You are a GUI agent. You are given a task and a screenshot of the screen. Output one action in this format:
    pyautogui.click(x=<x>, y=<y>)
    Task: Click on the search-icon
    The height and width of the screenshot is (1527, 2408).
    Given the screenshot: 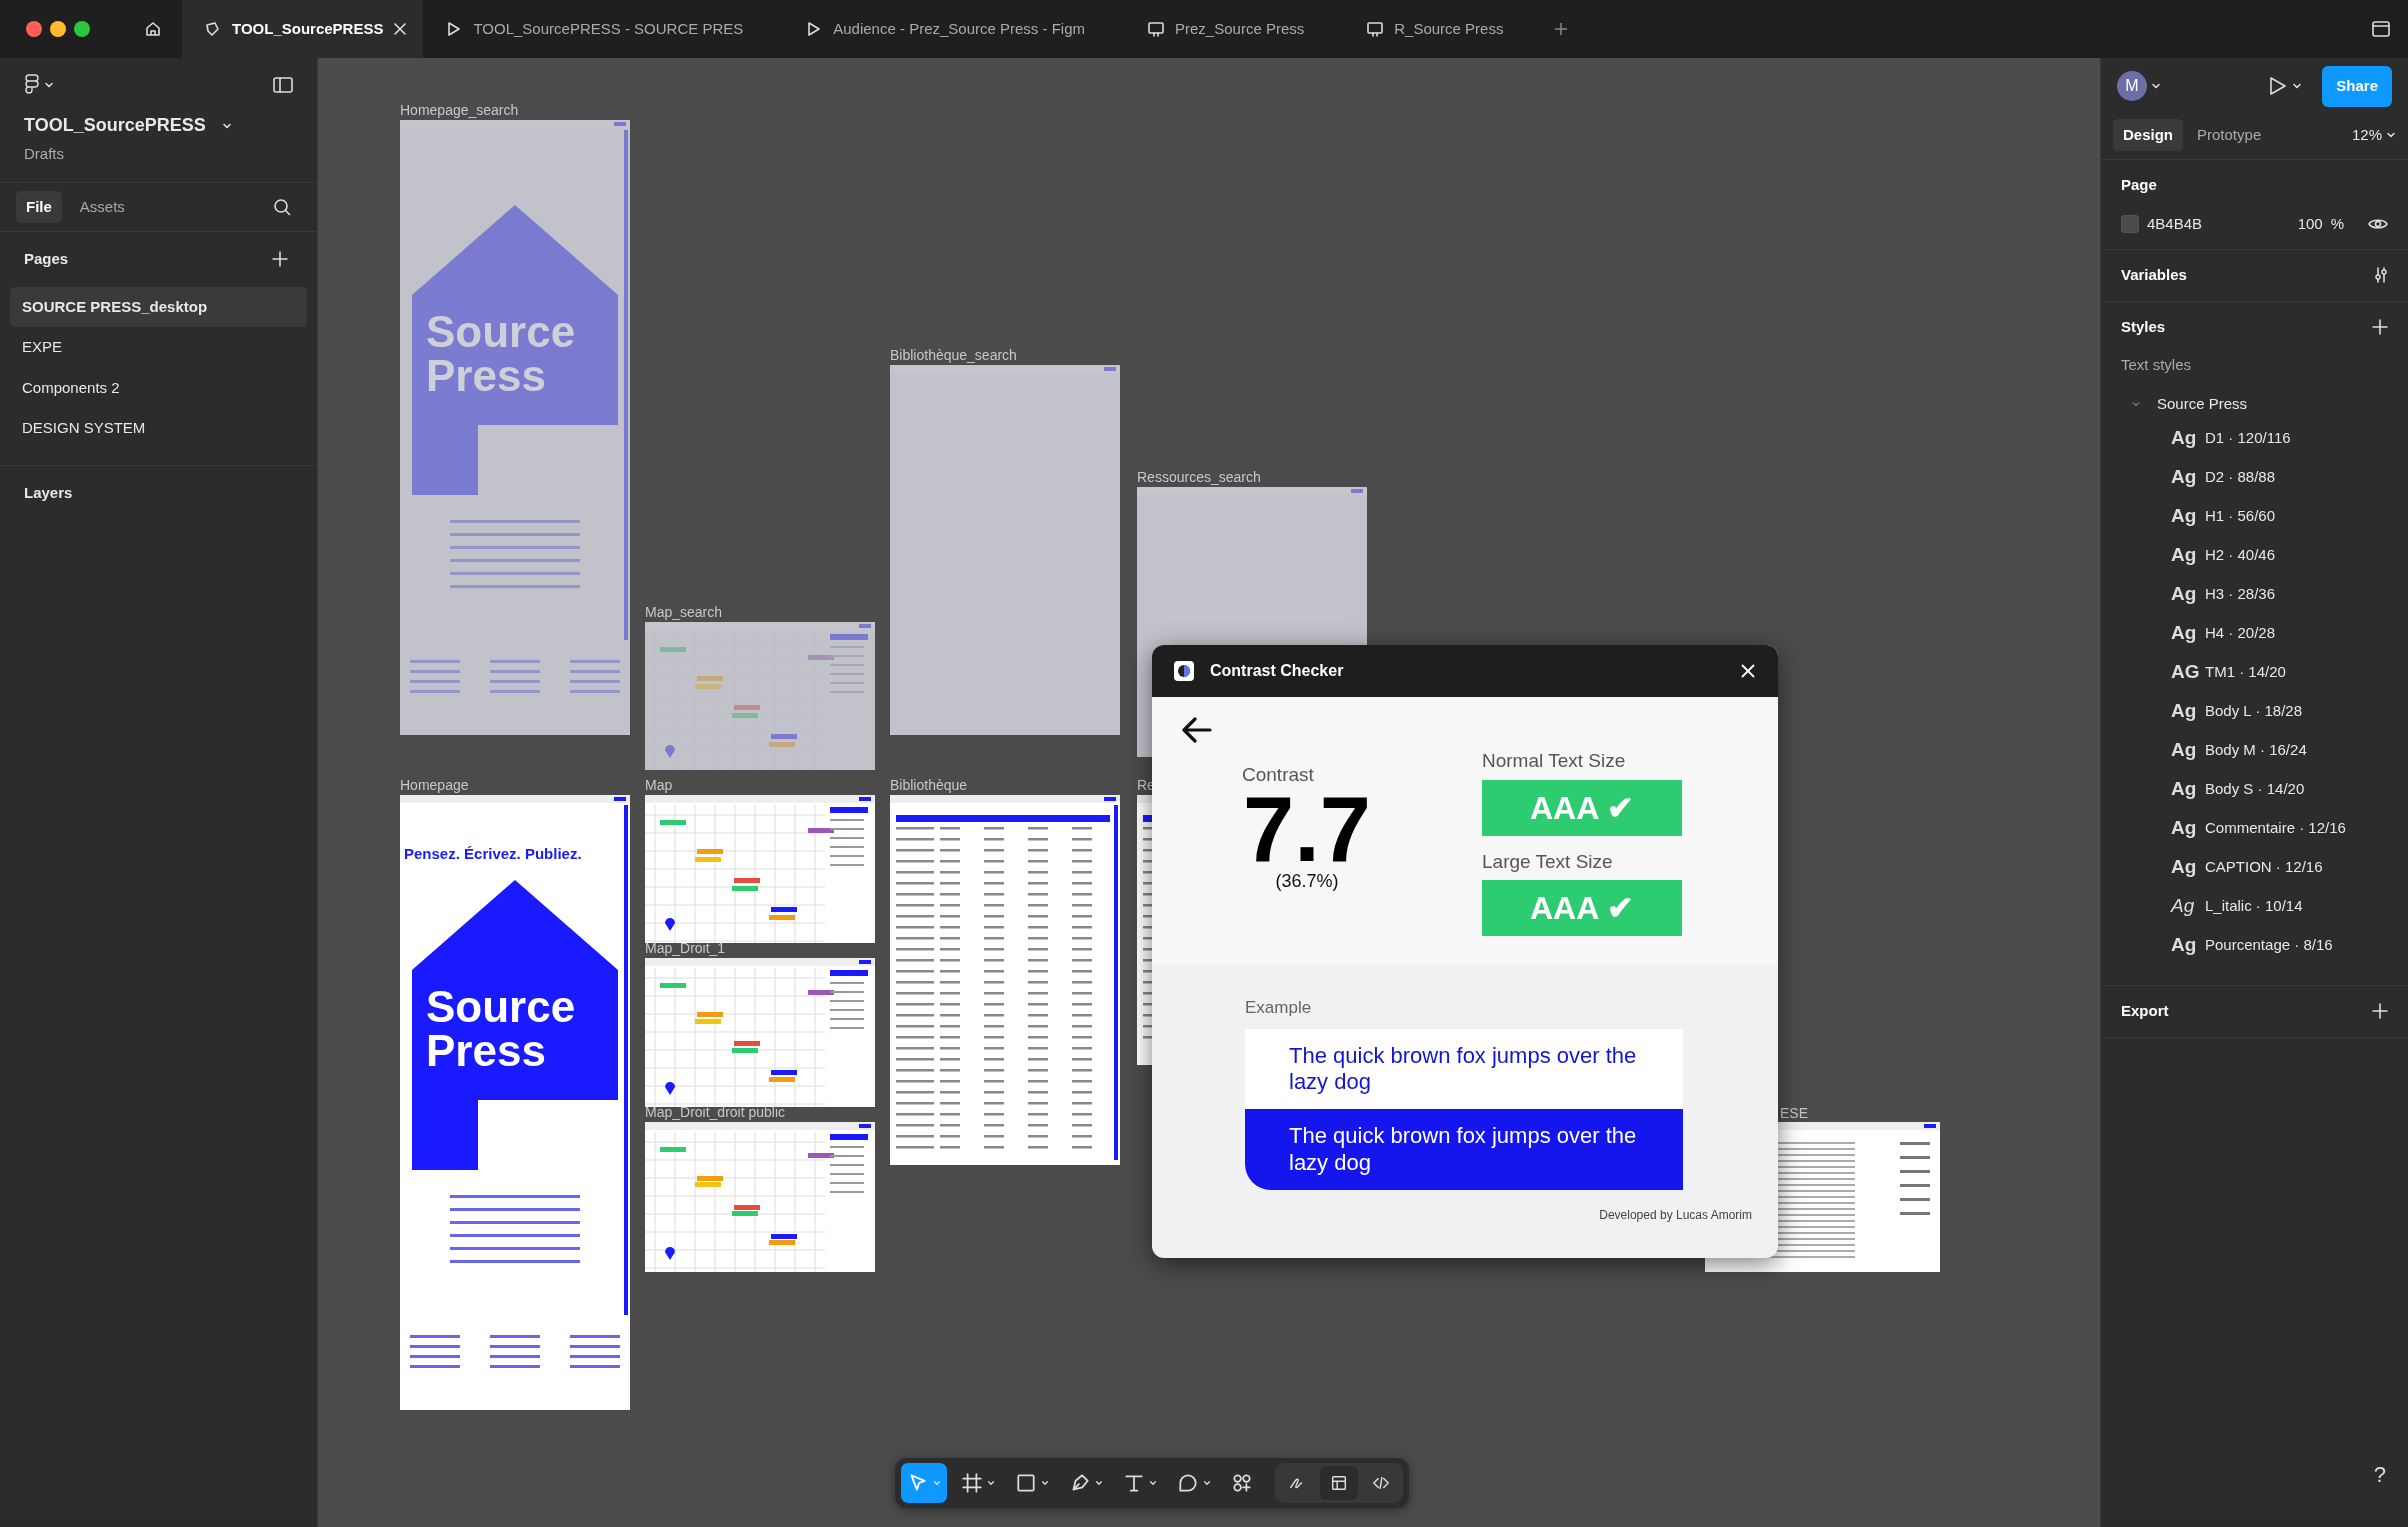 What is the action you would take?
    pyautogui.click(x=282, y=206)
    